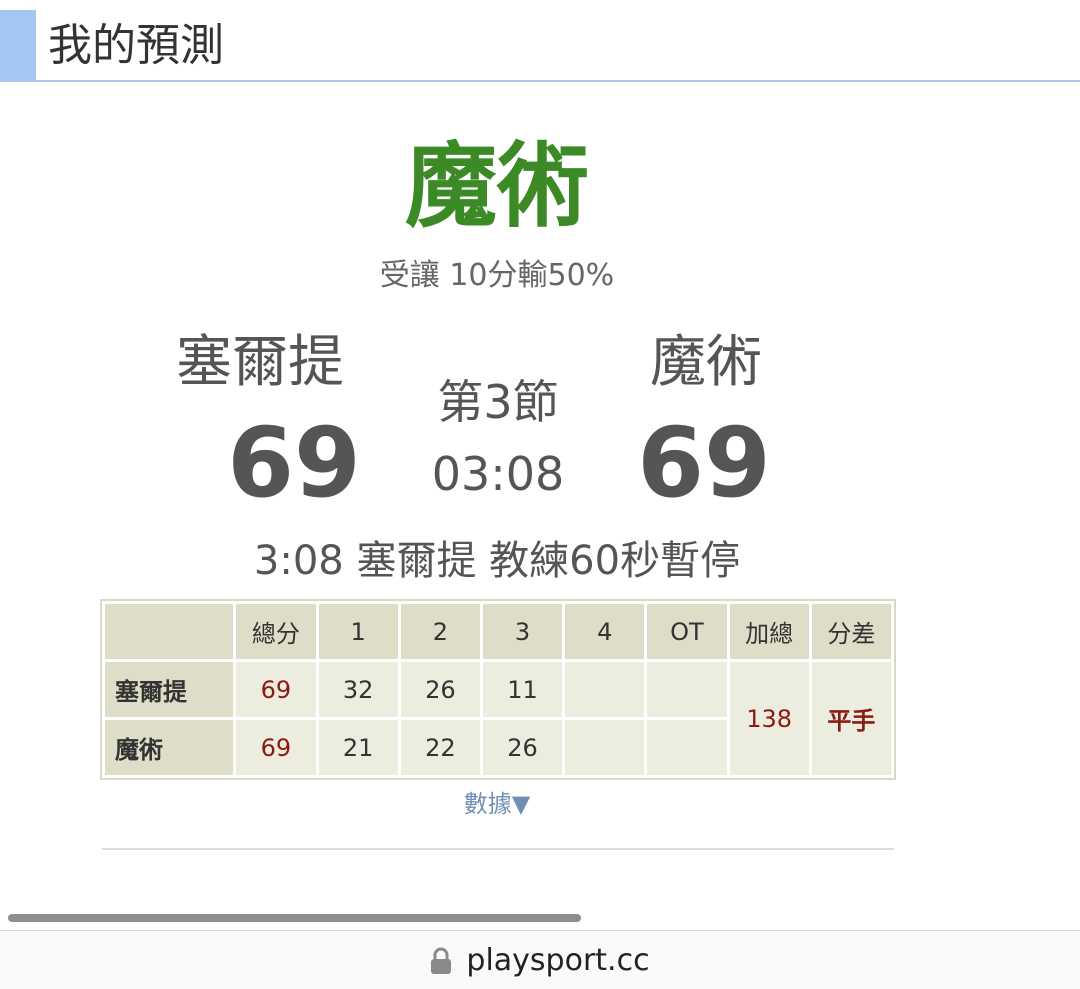 Image resolution: width=1080 pixels, height=989 pixels. What do you see at coordinates (440, 747) in the screenshot?
I see `row-q2-score: 22` at bounding box center [440, 747].